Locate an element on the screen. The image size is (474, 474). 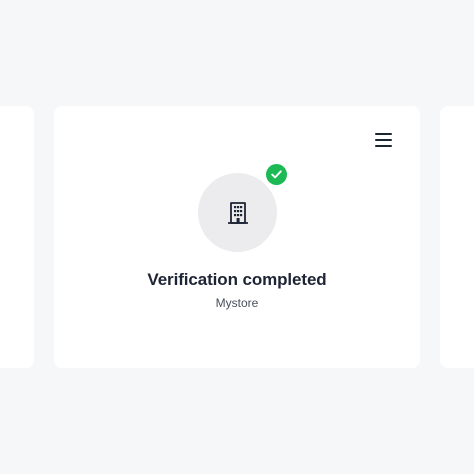
verified-badge is located at coordinates (276, 174).